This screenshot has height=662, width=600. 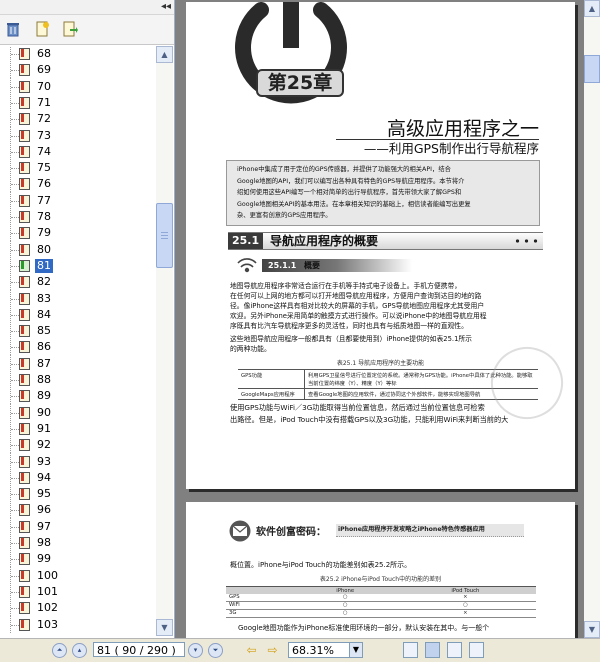 I want to click on page-bookmark-item: 86, so click(x=78, y=347).